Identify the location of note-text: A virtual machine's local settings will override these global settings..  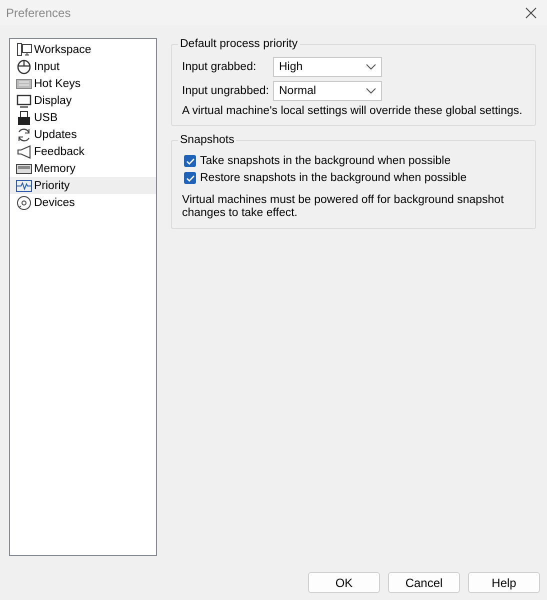
(353, 111).